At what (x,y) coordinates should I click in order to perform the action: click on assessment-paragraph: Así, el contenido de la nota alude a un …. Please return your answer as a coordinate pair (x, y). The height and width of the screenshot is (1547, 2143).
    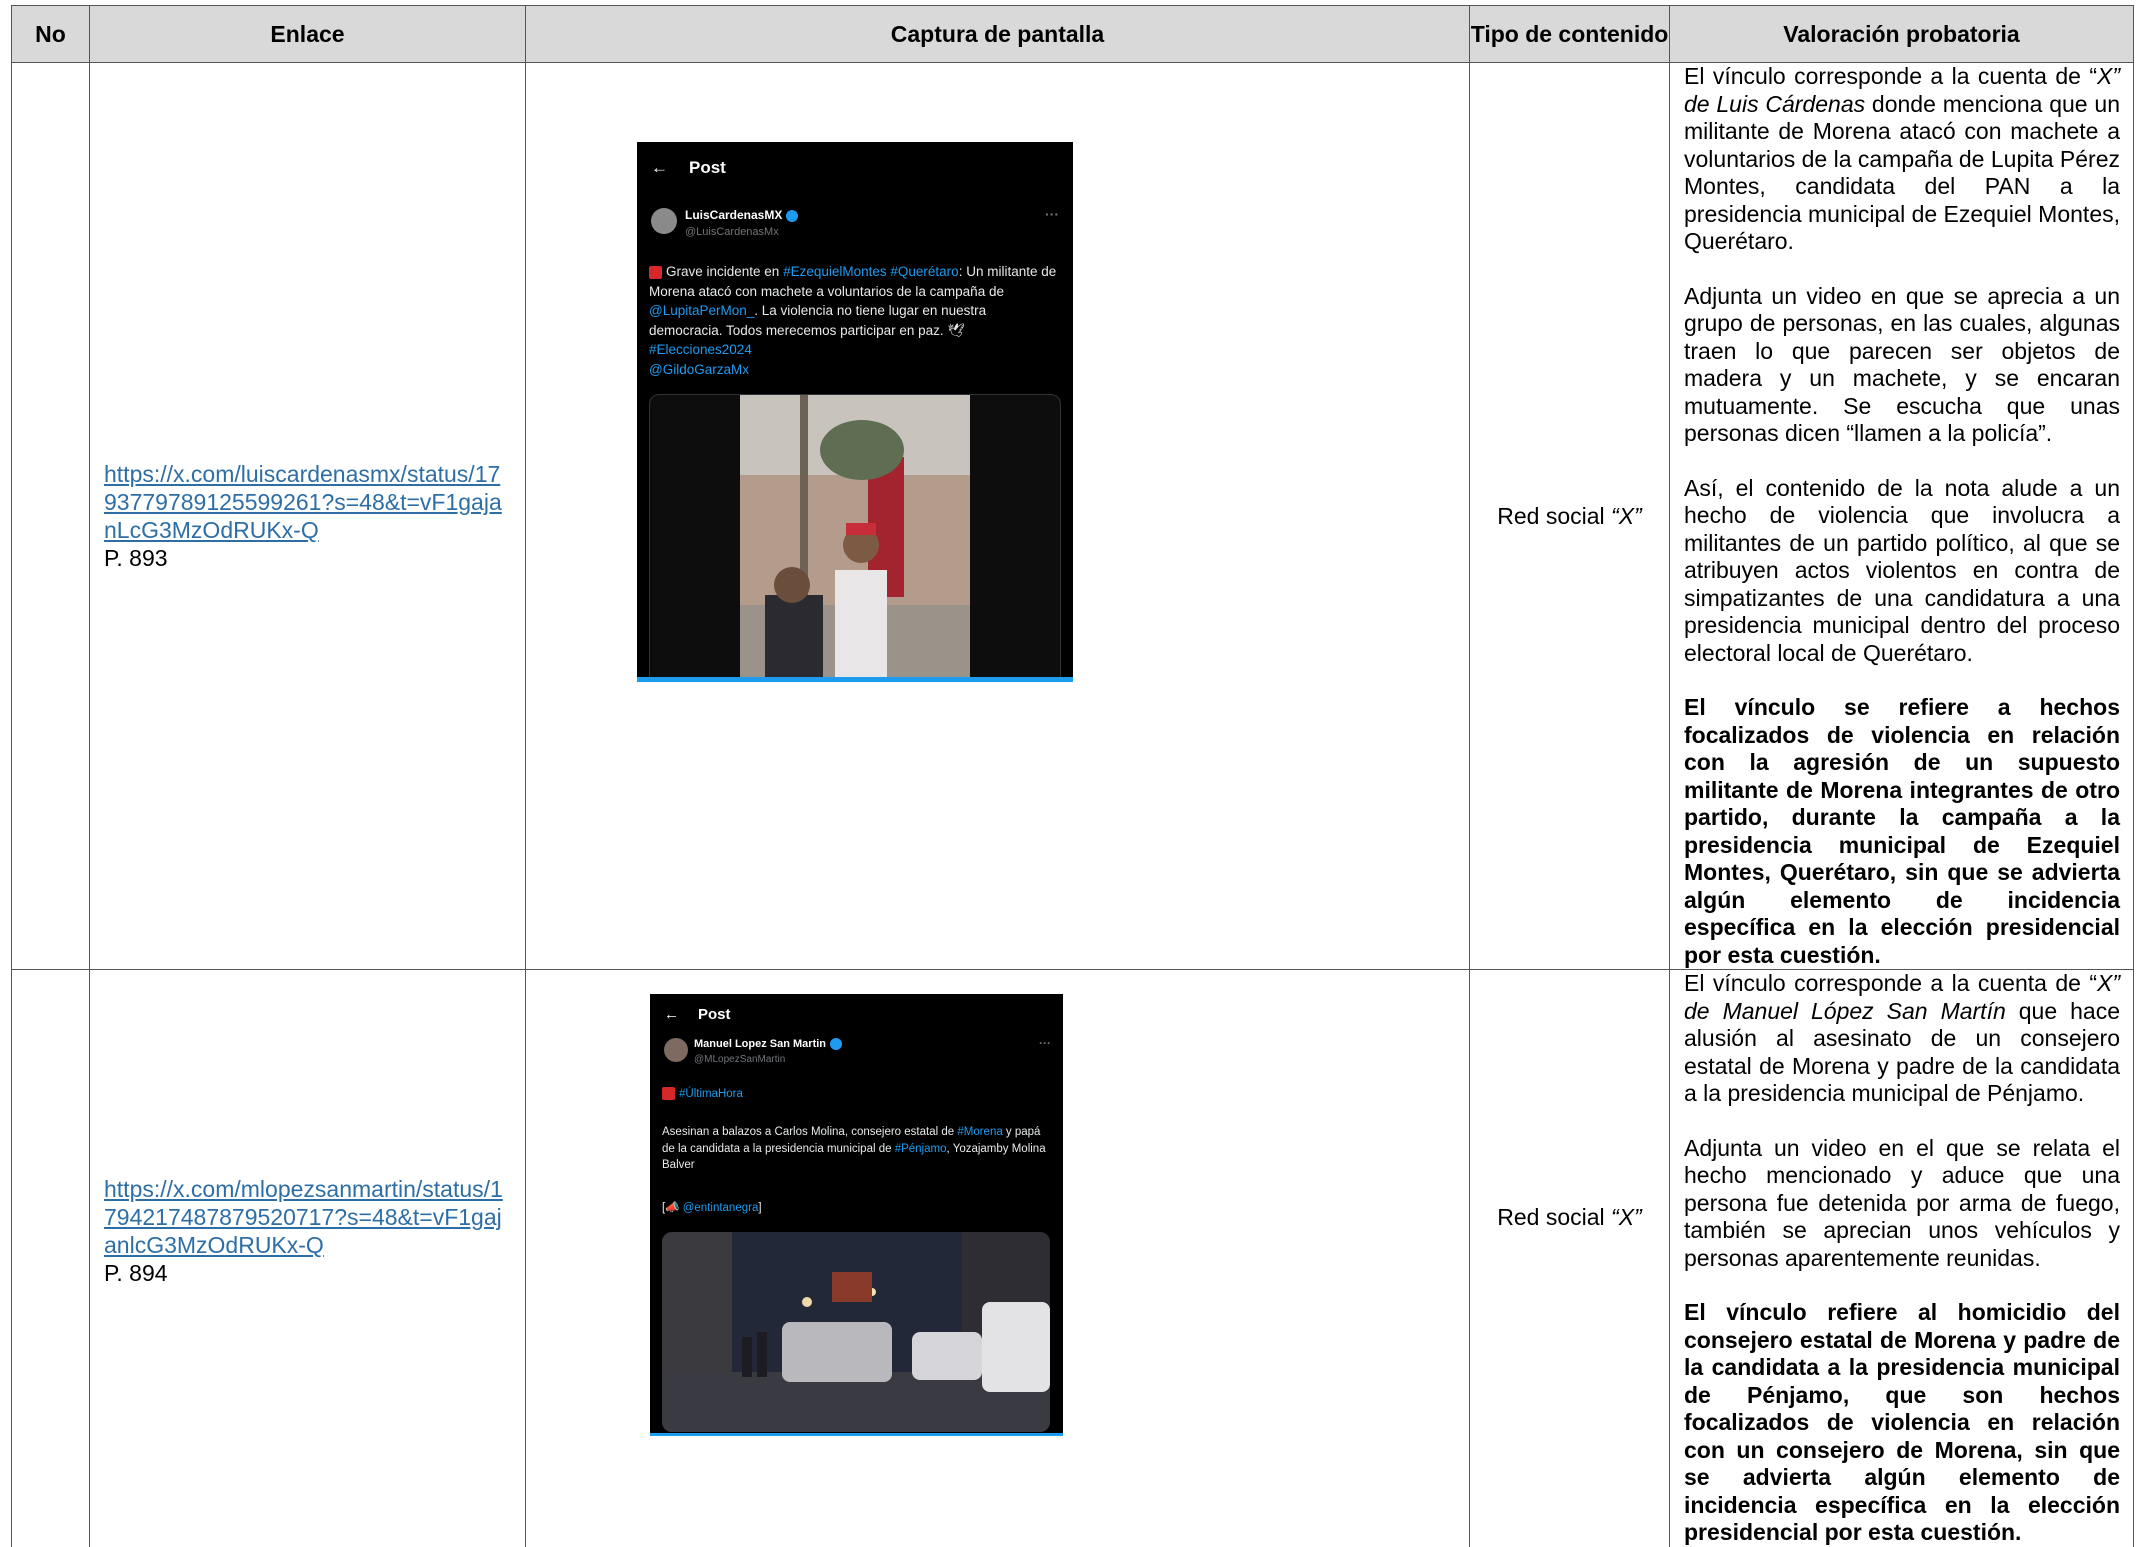
    Looking at the image, I should click on (1902, 570).